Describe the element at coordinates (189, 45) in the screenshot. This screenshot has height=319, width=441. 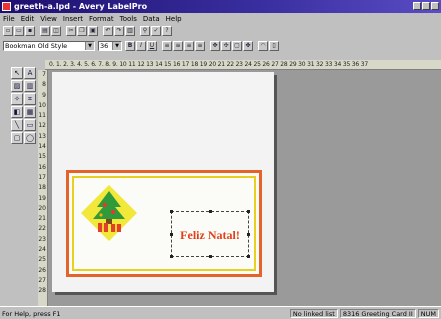
I see `align-right-icon: ≡` at that location.